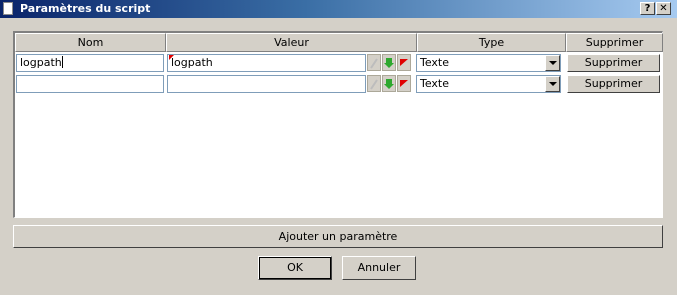 The width and height of the screenshot is (677, 295). Describe the element at coordinates (85, 8) in the screenshot. I see `window-title: Paramètres du script` at that location.